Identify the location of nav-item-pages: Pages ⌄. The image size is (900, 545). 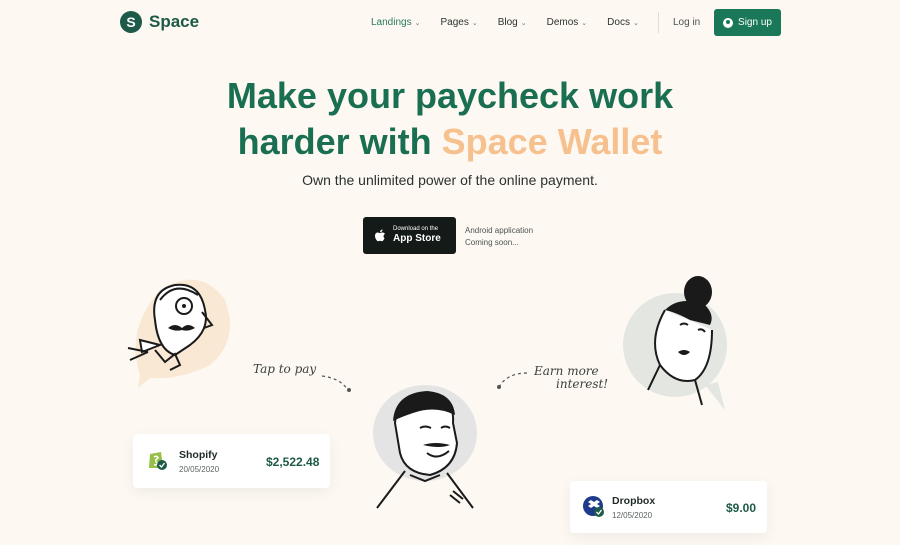
(458, 22).